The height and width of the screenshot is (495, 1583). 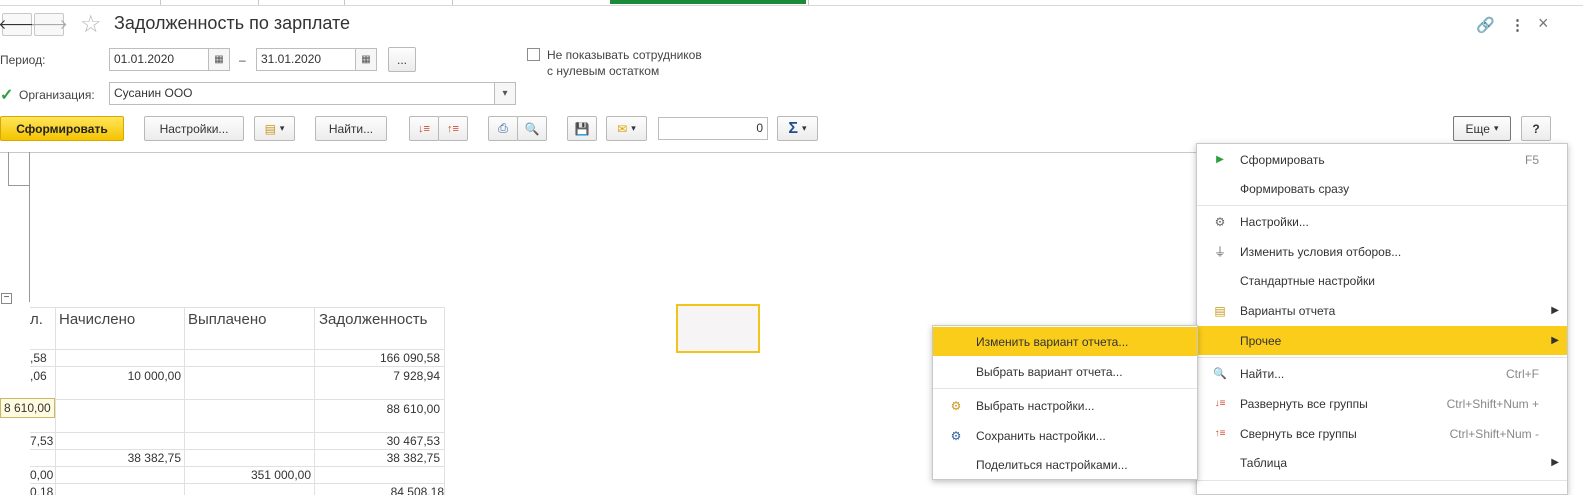 What do you see at coordinates (97, 319) in the screenshot?
I see `table-header-accrued: Начислено` at bounding box center [97, 319].